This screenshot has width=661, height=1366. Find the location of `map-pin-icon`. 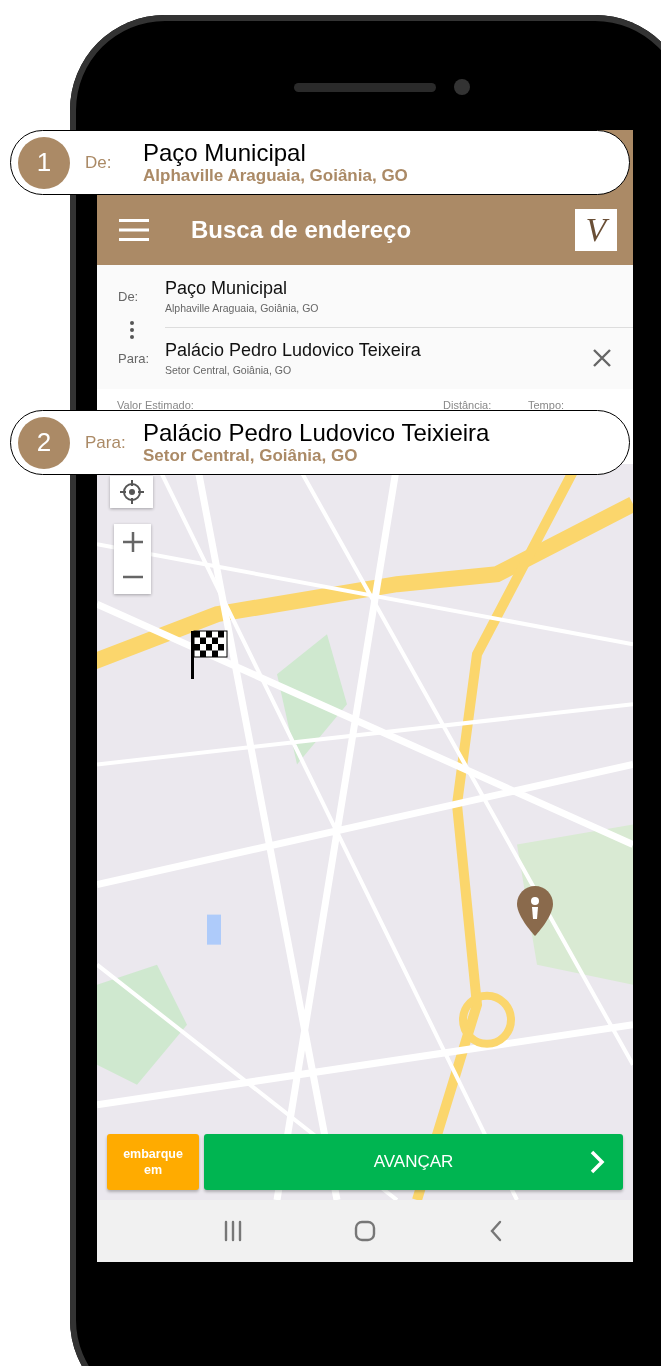

map-pin-icon is located at coordinates (535, 911).